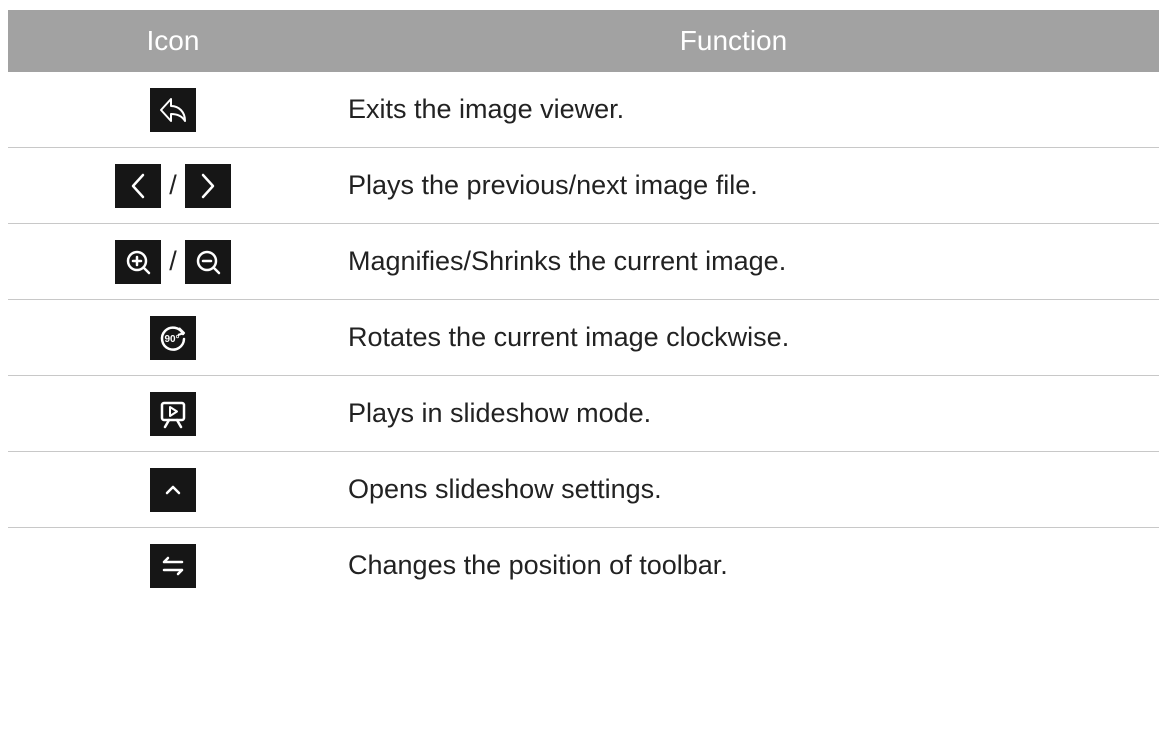  I want to click on function-text: Rotates the current image clockwise., so click(569, 337).